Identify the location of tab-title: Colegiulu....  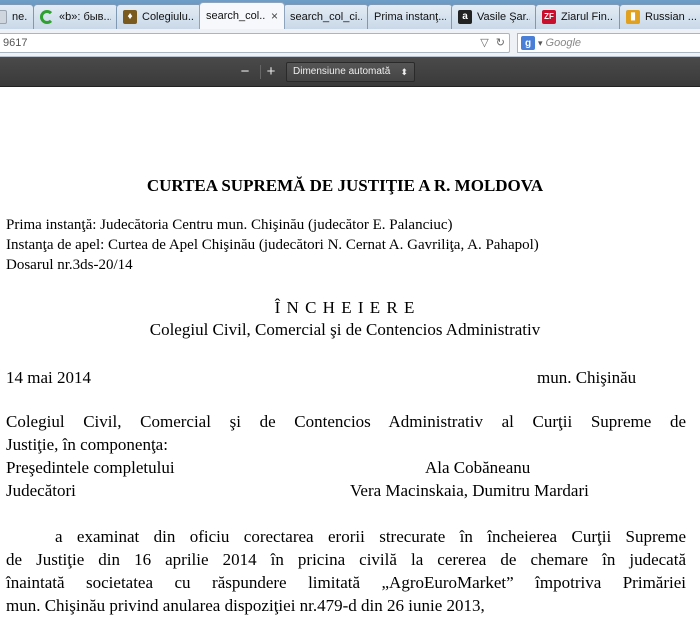
(168, 17).